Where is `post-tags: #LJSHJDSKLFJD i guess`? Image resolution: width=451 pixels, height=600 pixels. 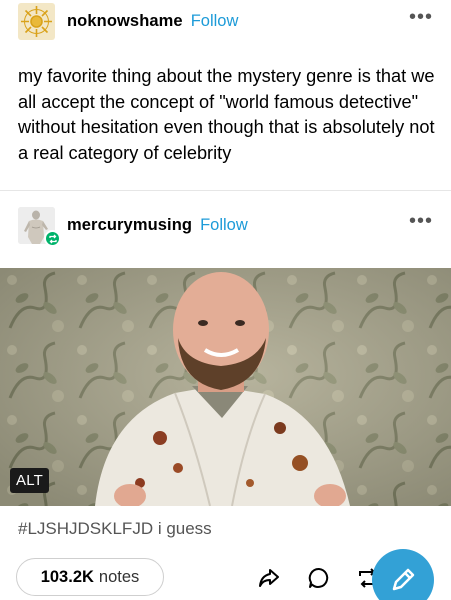
post-tags: #LJSHJDSKLFJD i guess is located at coordinates (115, 529).